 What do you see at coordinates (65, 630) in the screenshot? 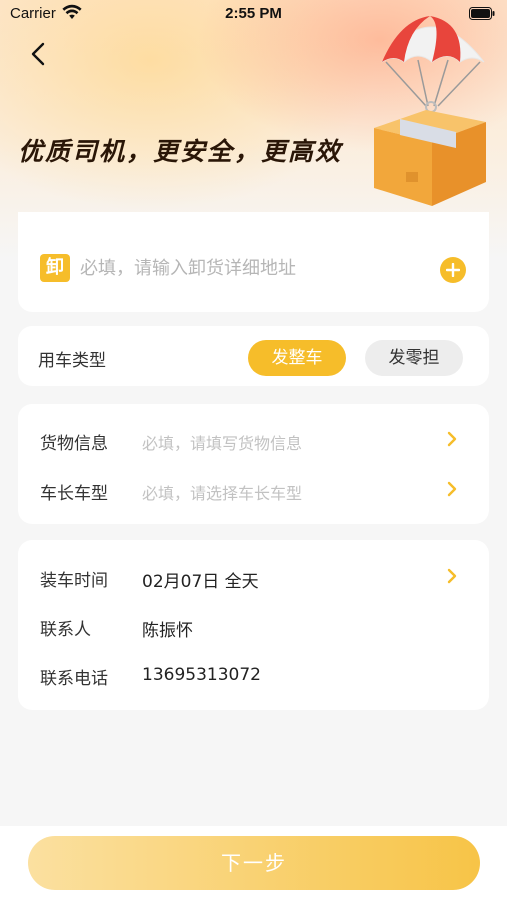
I see `contact-label: 联系人` at bounding box center [65, 630].